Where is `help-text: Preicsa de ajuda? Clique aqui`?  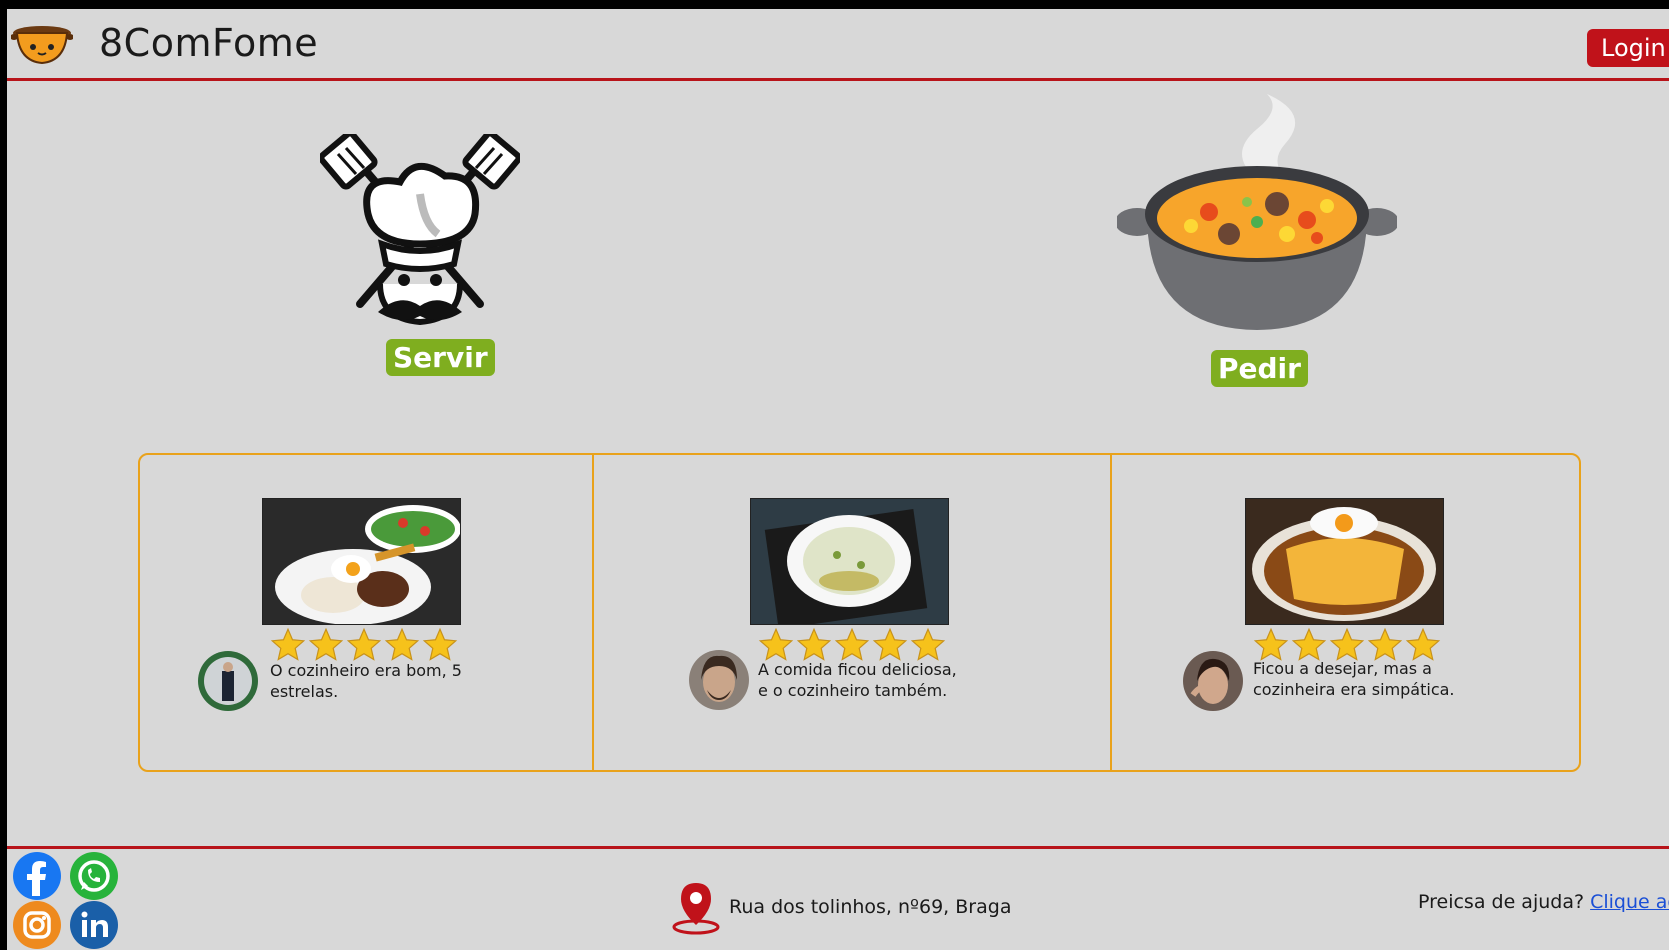
help-text: Preicsa de ajuda? Clique aqui is located at coordinates (1543, 902).